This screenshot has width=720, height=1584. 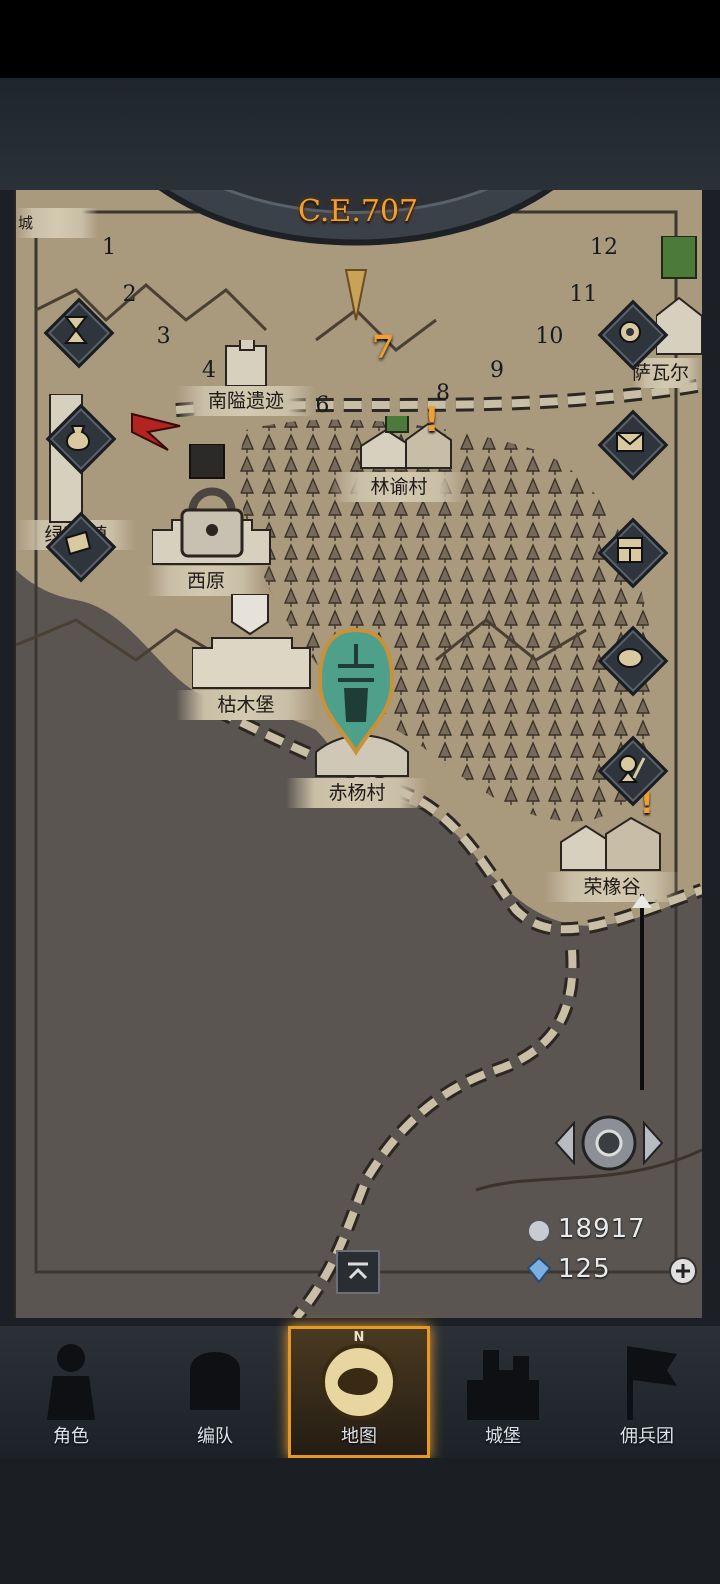 I want to click on gear-icon, so click(x=630, y=332).